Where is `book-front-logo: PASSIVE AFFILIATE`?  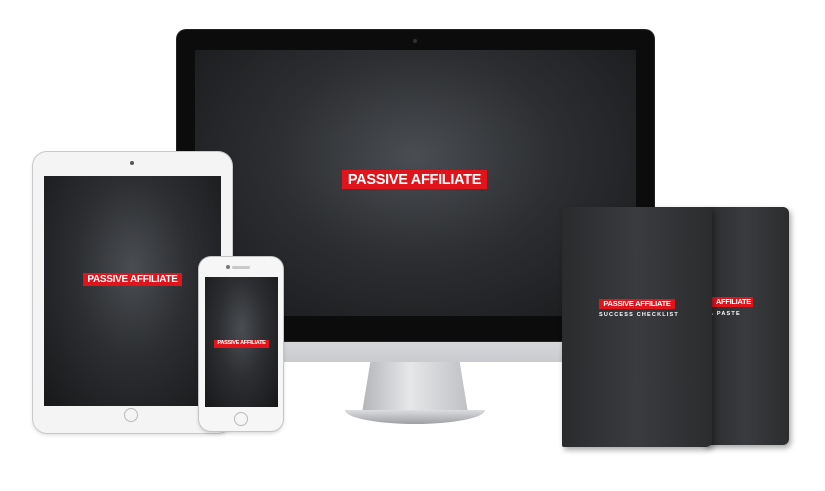
book-front-logo: PASSIVE AFFILIATE is located at coordinates (637, 304).